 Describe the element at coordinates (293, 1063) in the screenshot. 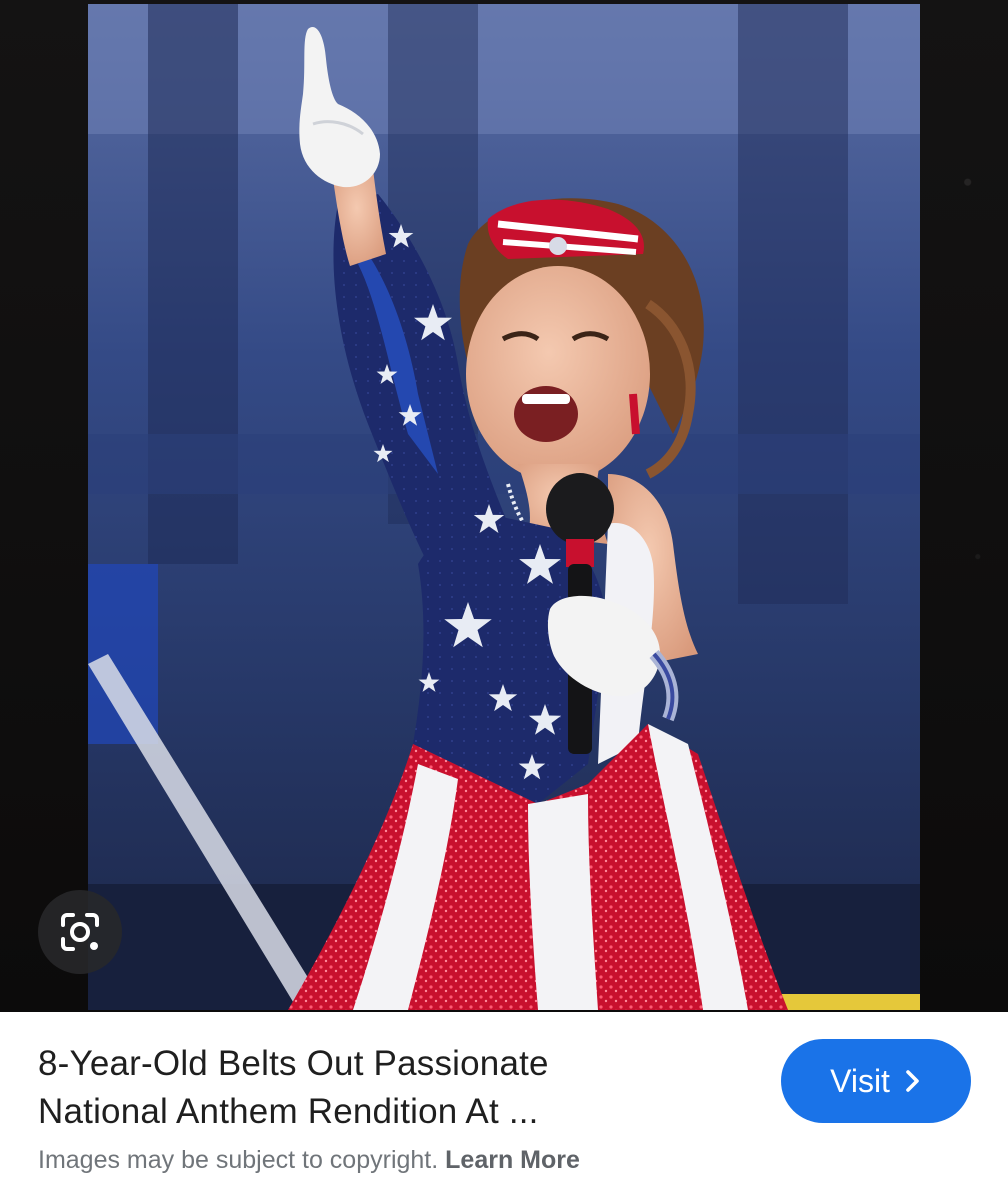

I see `result-title-line-1: 8-Year-Old Belts Out Passionate` at that location.